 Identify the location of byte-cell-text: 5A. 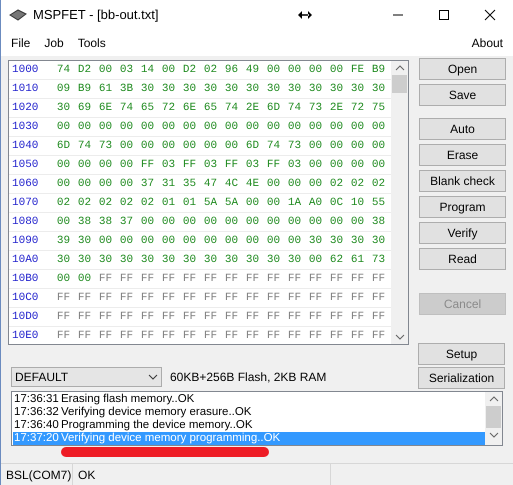
(232, 203).